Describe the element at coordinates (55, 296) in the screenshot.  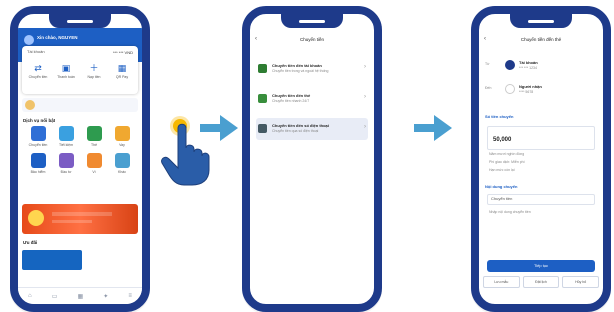
I see `wallet-icon: ▭` at that location.